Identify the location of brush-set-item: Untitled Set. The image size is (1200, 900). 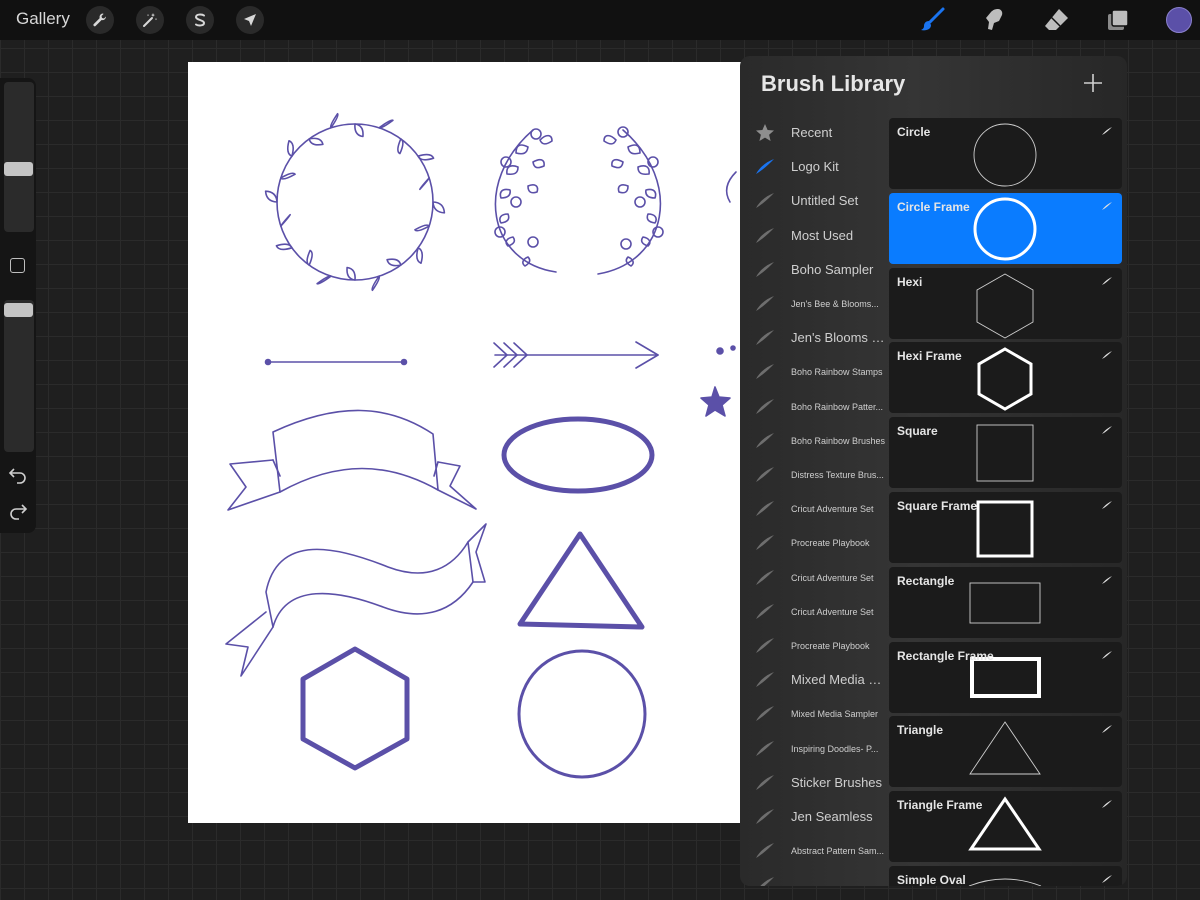
(814, 201).